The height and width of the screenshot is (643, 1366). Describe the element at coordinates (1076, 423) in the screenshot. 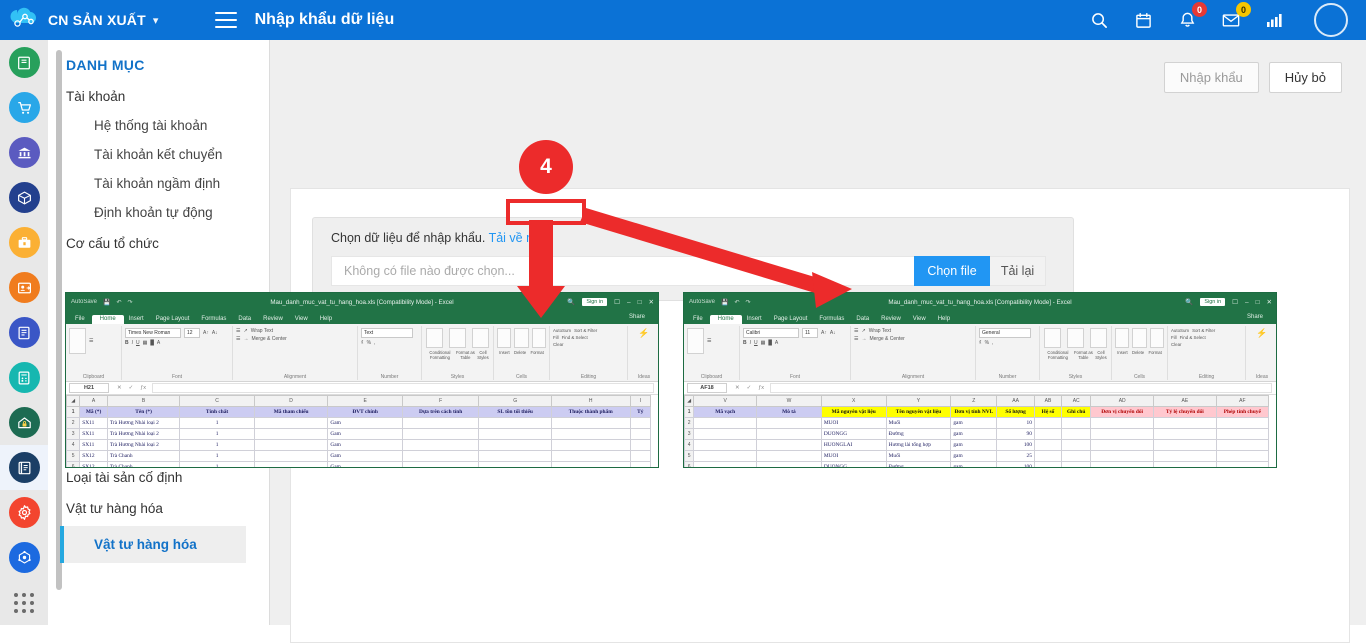

I see `cell-ghi-chu-r1-right` at that location.